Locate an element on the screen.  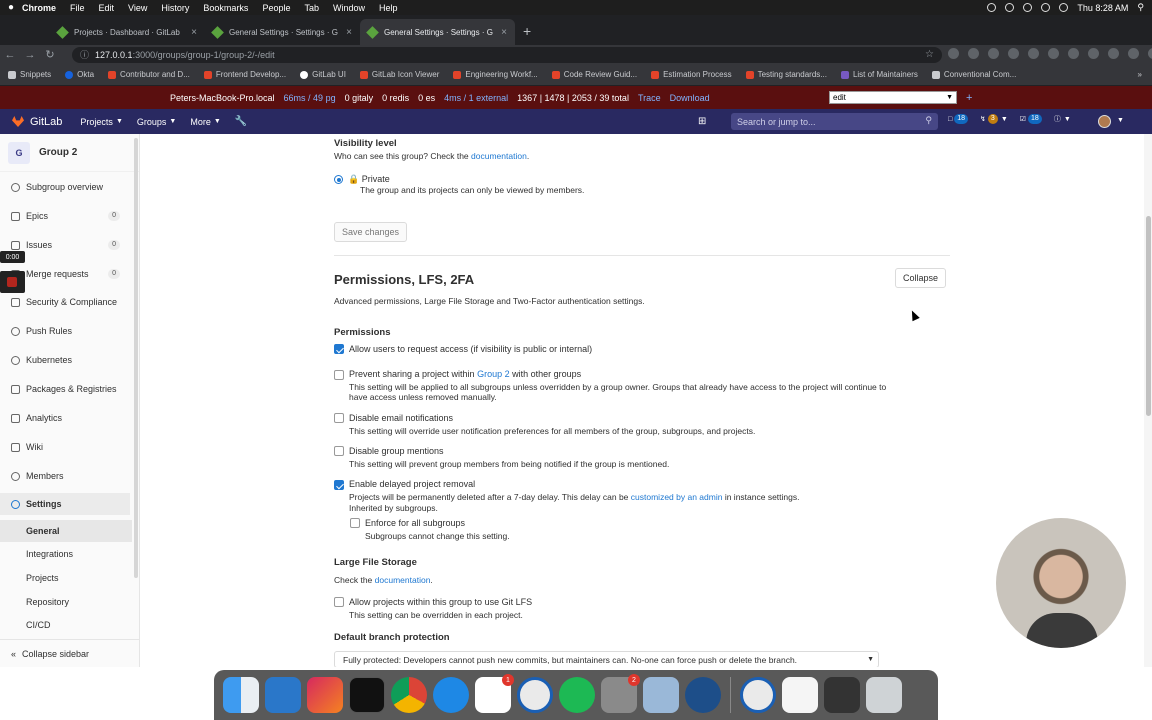
finder-icon is located at coordinates (241, 695).